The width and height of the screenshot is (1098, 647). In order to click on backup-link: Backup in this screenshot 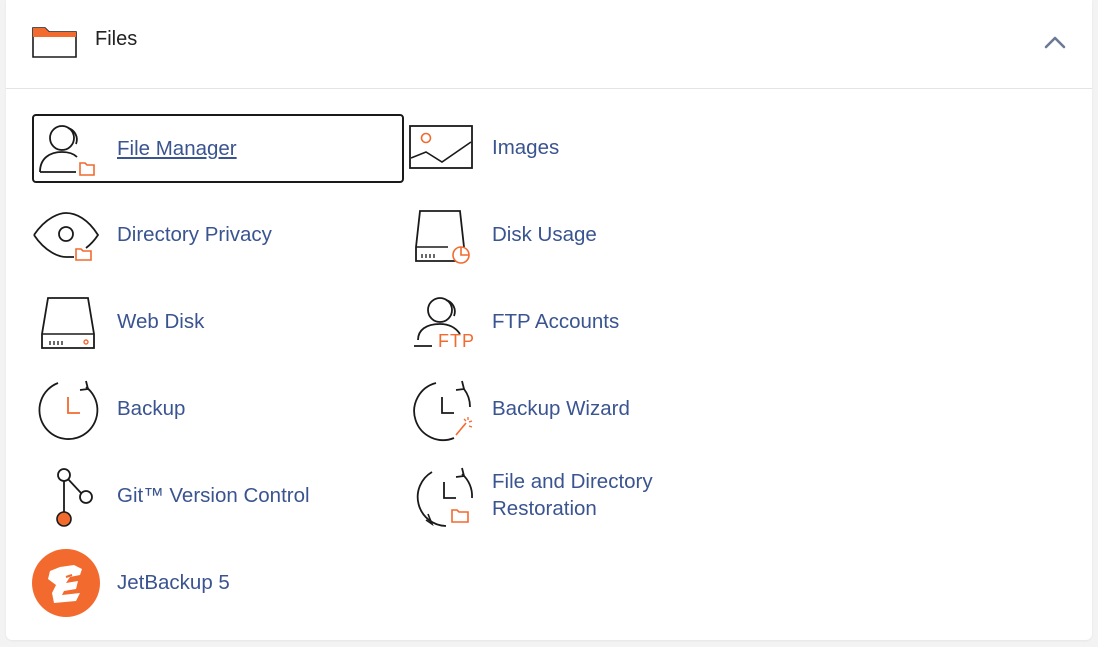, I will do `click(212, 410)`.